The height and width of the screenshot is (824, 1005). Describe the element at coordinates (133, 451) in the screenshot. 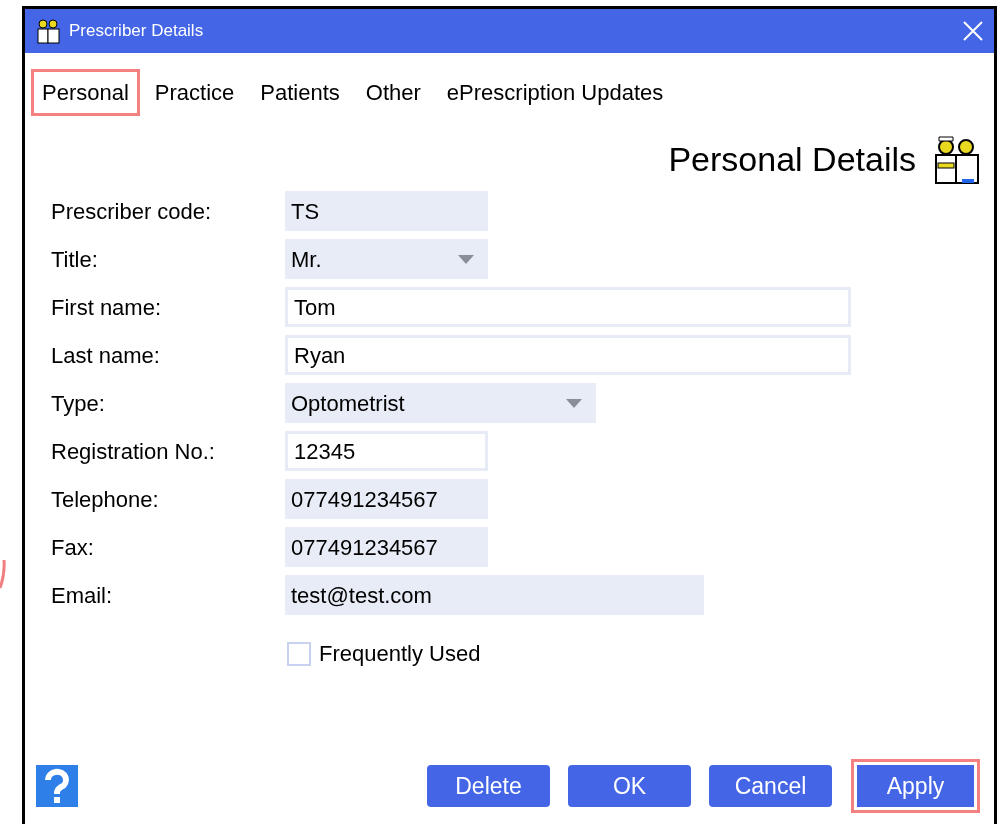

I see `field-label: Registration No.:` at that location.